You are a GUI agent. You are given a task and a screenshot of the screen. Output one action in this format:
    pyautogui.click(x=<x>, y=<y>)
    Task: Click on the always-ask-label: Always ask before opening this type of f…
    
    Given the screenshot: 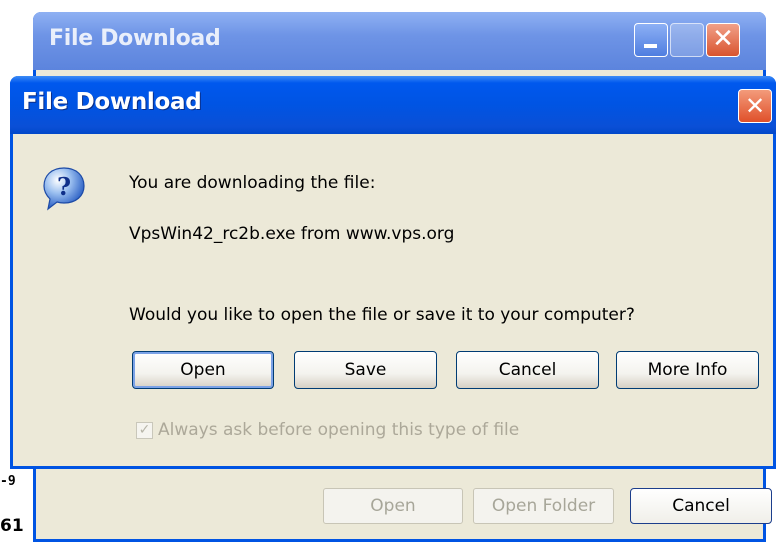 What is the action you would take?
    pyautogui.click(x=339, y=430)
    